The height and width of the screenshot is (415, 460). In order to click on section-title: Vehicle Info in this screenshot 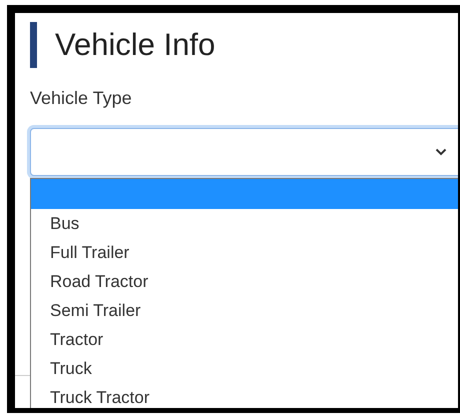, I will do `click(135, 45)`.